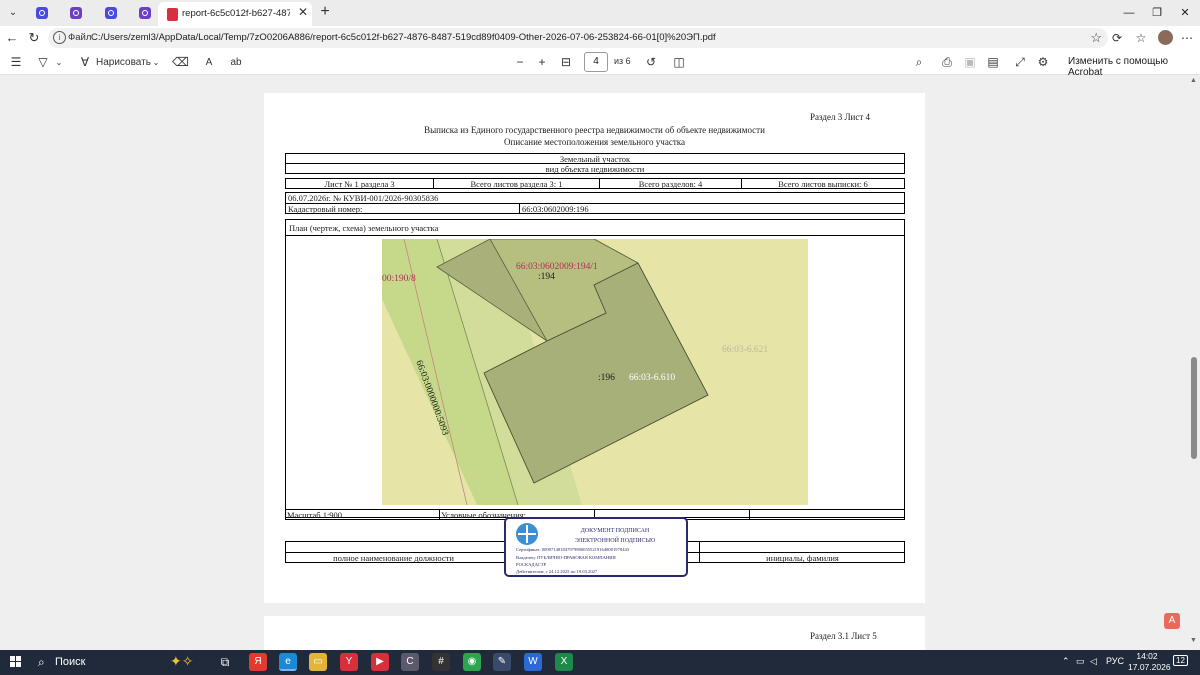  What do you see at coordinates (566, 62) in the screenshot?
I see `fit-page-icon: ⊟` at bounding box center [566, 62].